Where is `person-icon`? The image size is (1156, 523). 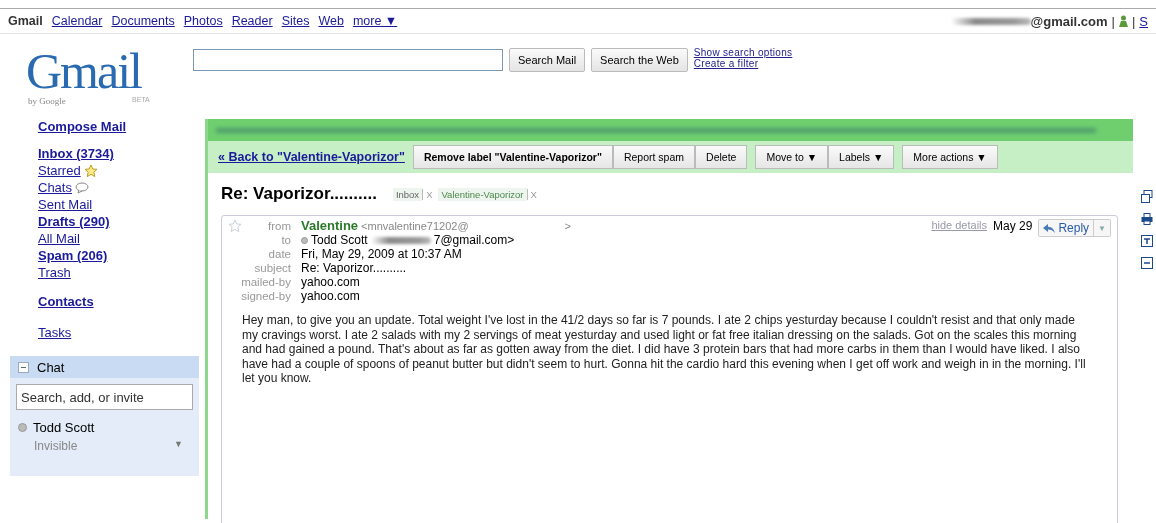 person-icon is located at coordinates (1123, 21).